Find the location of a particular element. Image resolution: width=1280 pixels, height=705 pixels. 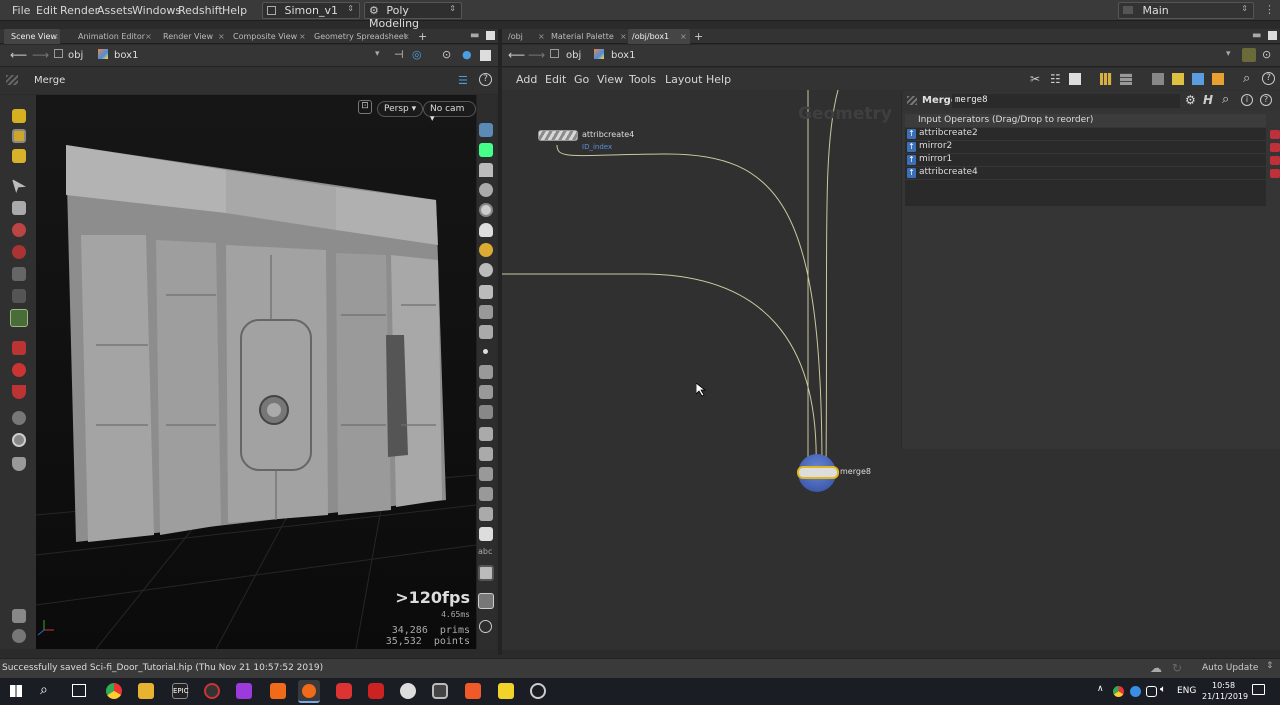

houdini-icon is located at coordinates (278, 691).